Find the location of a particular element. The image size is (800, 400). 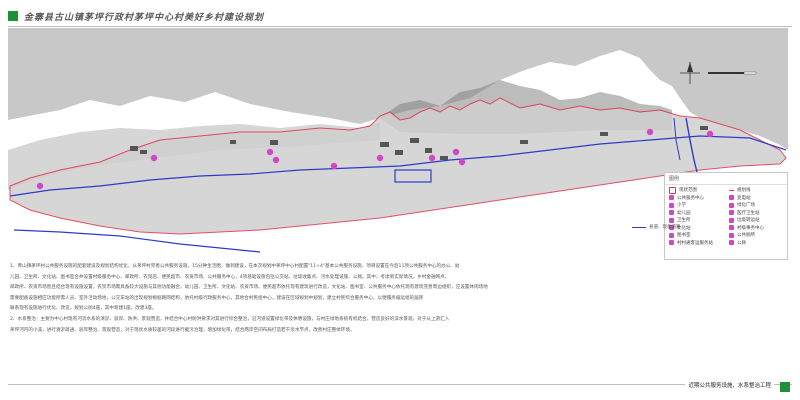

page-title: 金寨县古山镇茅坪行政村茅坪中心村美好乡村建设规划 is located at coordinates (144, 17).